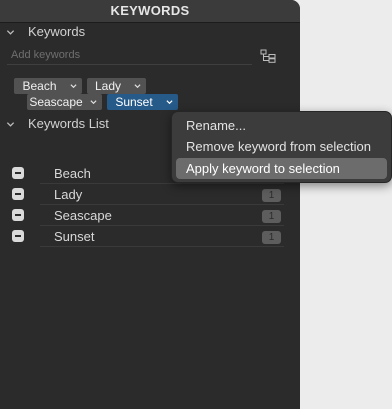  What do you see at coordinates (72, 173) in the screenshot?
I see `list-item-label: Beach` at bounding box center [72, 173].